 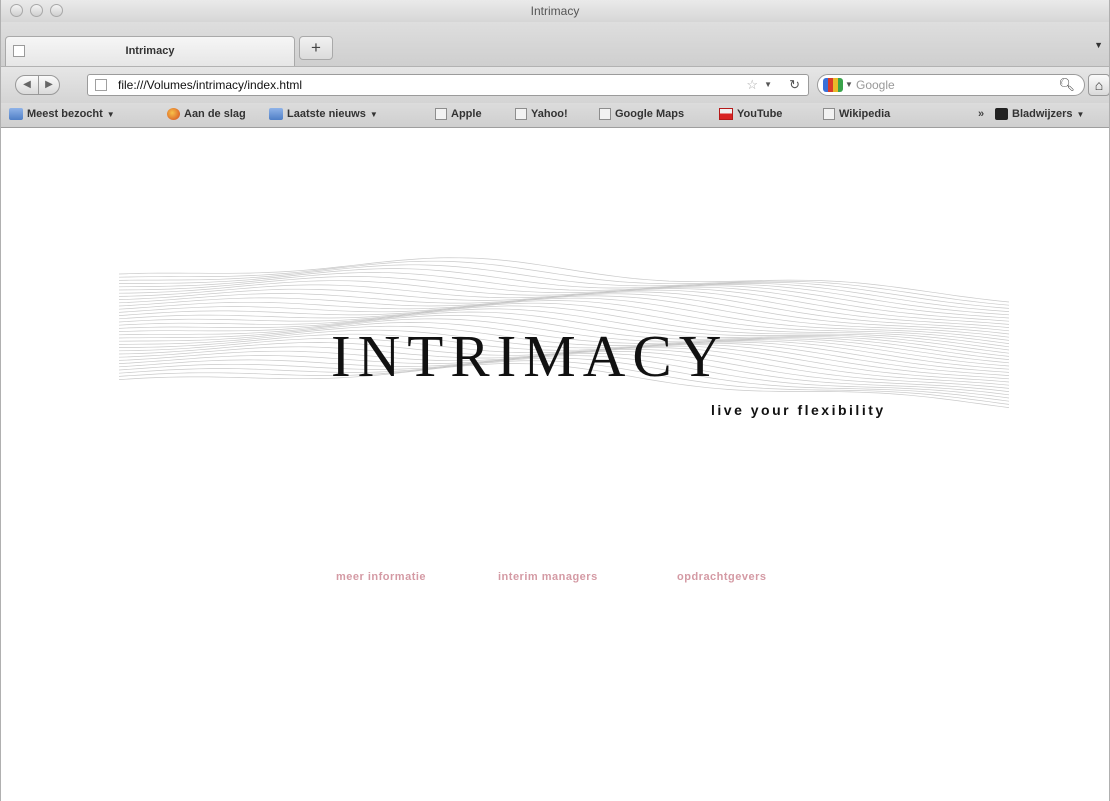 I want to click on search-bar: ▼ Google 🔍︎, so click(x=951, y=85).